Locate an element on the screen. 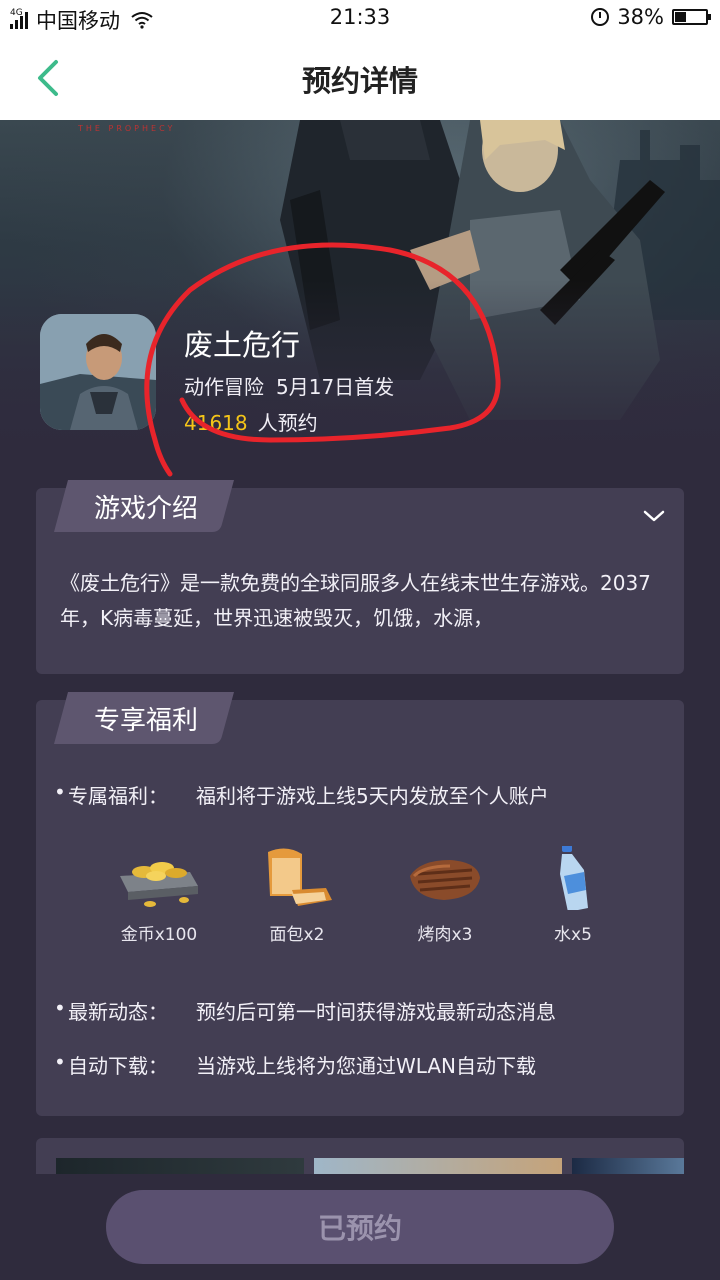  benefit-value: 预约后可第一时间获得游戏最新动态消息 is located at coordinates (376, 1012).